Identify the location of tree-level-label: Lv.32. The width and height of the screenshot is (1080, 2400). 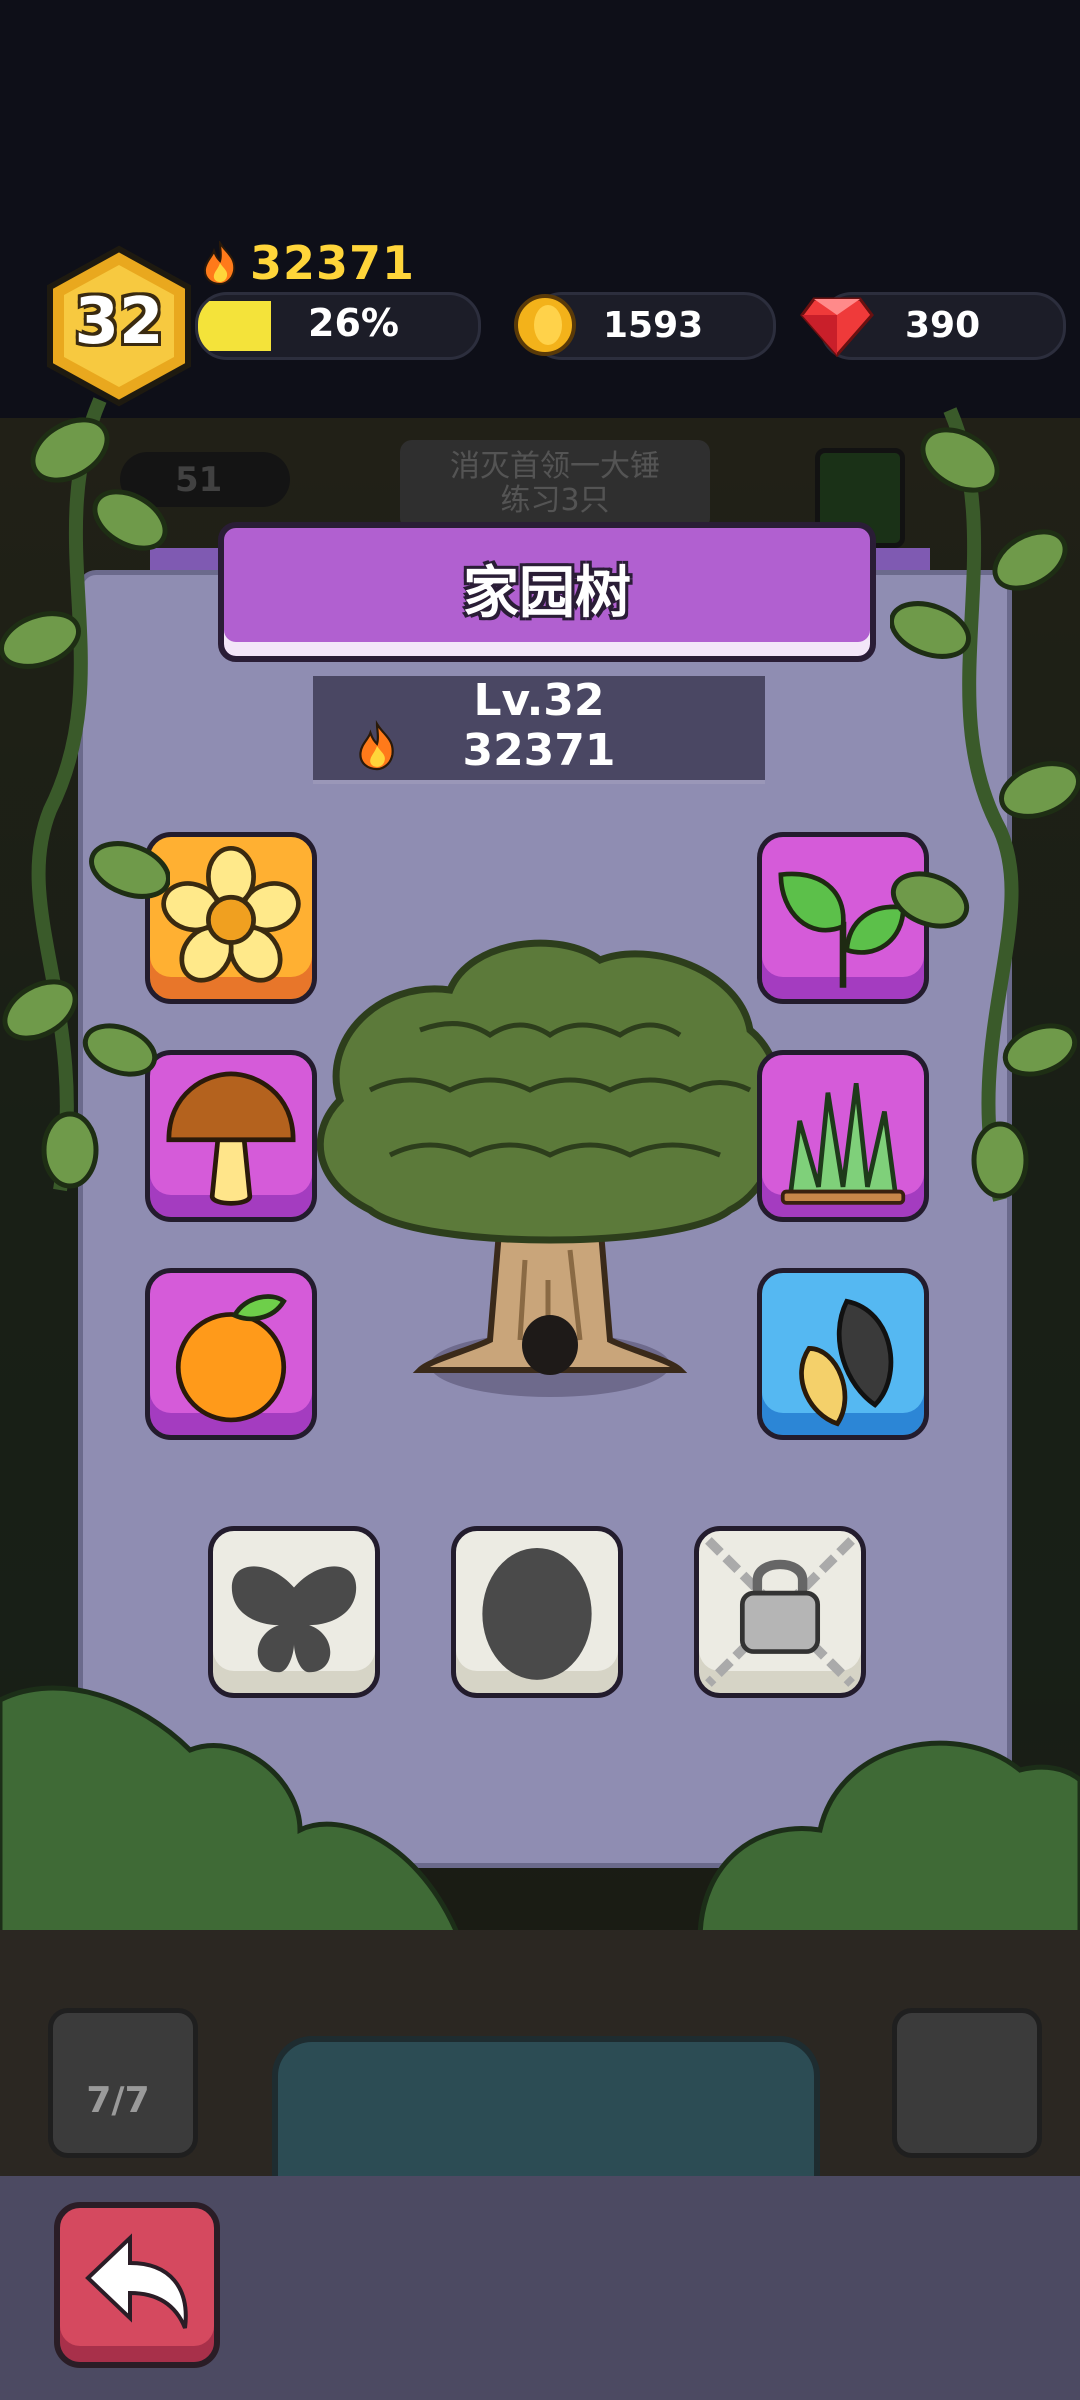
(539, 700).